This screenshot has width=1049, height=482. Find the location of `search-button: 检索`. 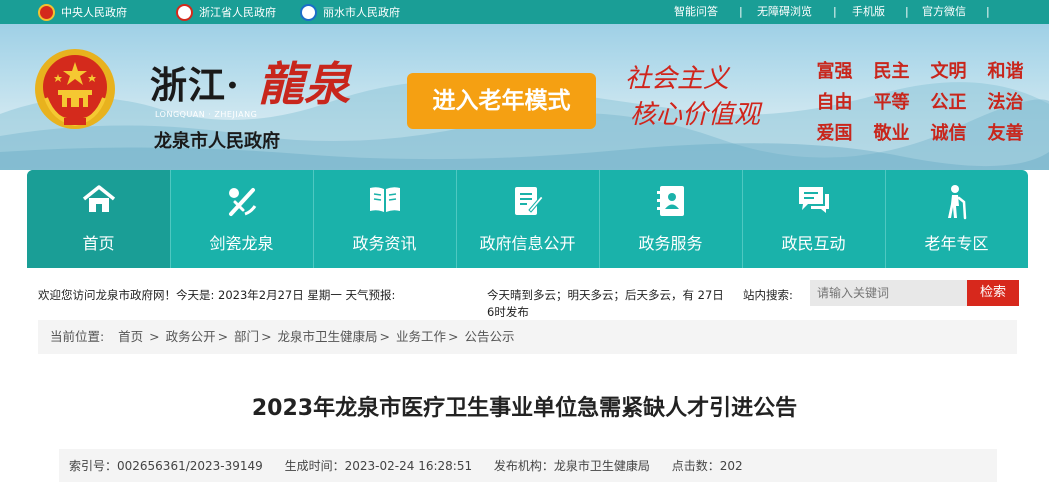

search-button: 检索 is located at coordinates (993, 293).